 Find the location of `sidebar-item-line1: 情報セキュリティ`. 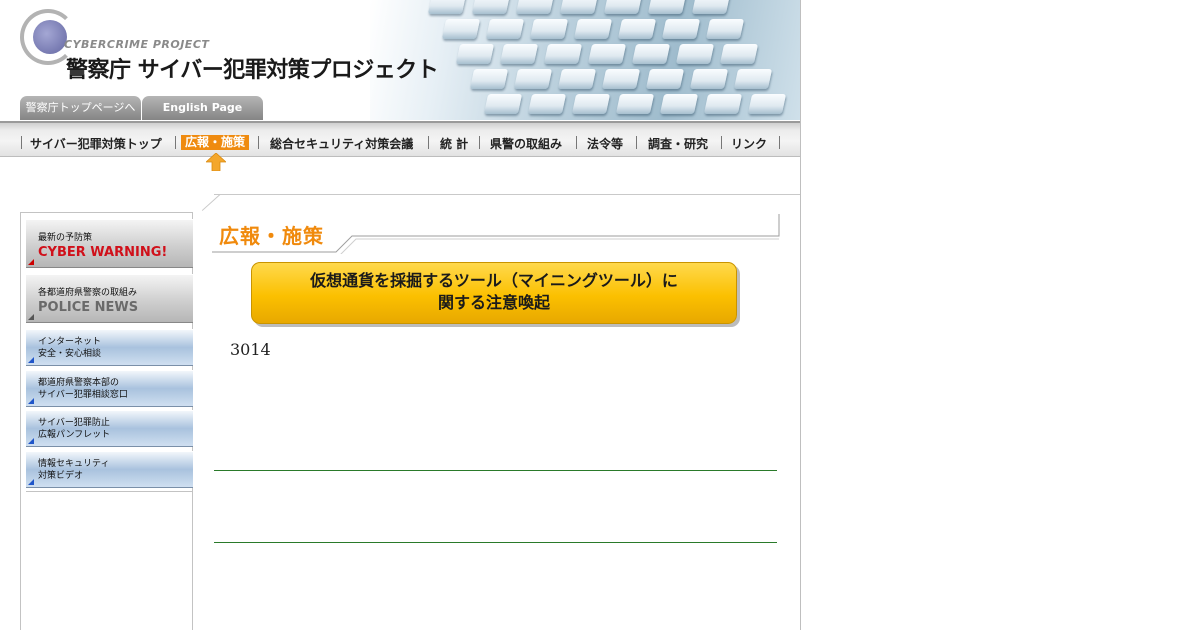

sidebar-item-line1: 情報セキュリティ is located at coordinates (74, 464).